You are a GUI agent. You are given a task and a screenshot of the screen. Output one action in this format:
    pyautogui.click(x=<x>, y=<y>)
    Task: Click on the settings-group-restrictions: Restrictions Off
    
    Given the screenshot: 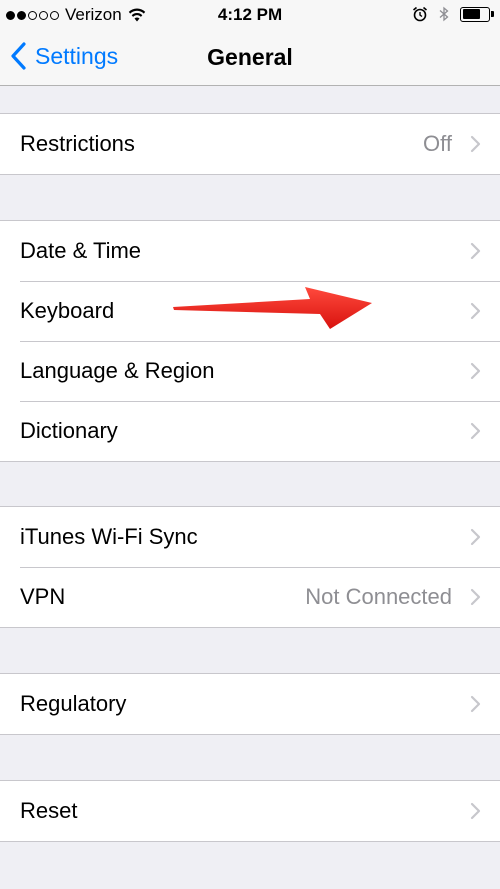 What is the action you would take?
    pyautogui.click(x=250, y=144)
    